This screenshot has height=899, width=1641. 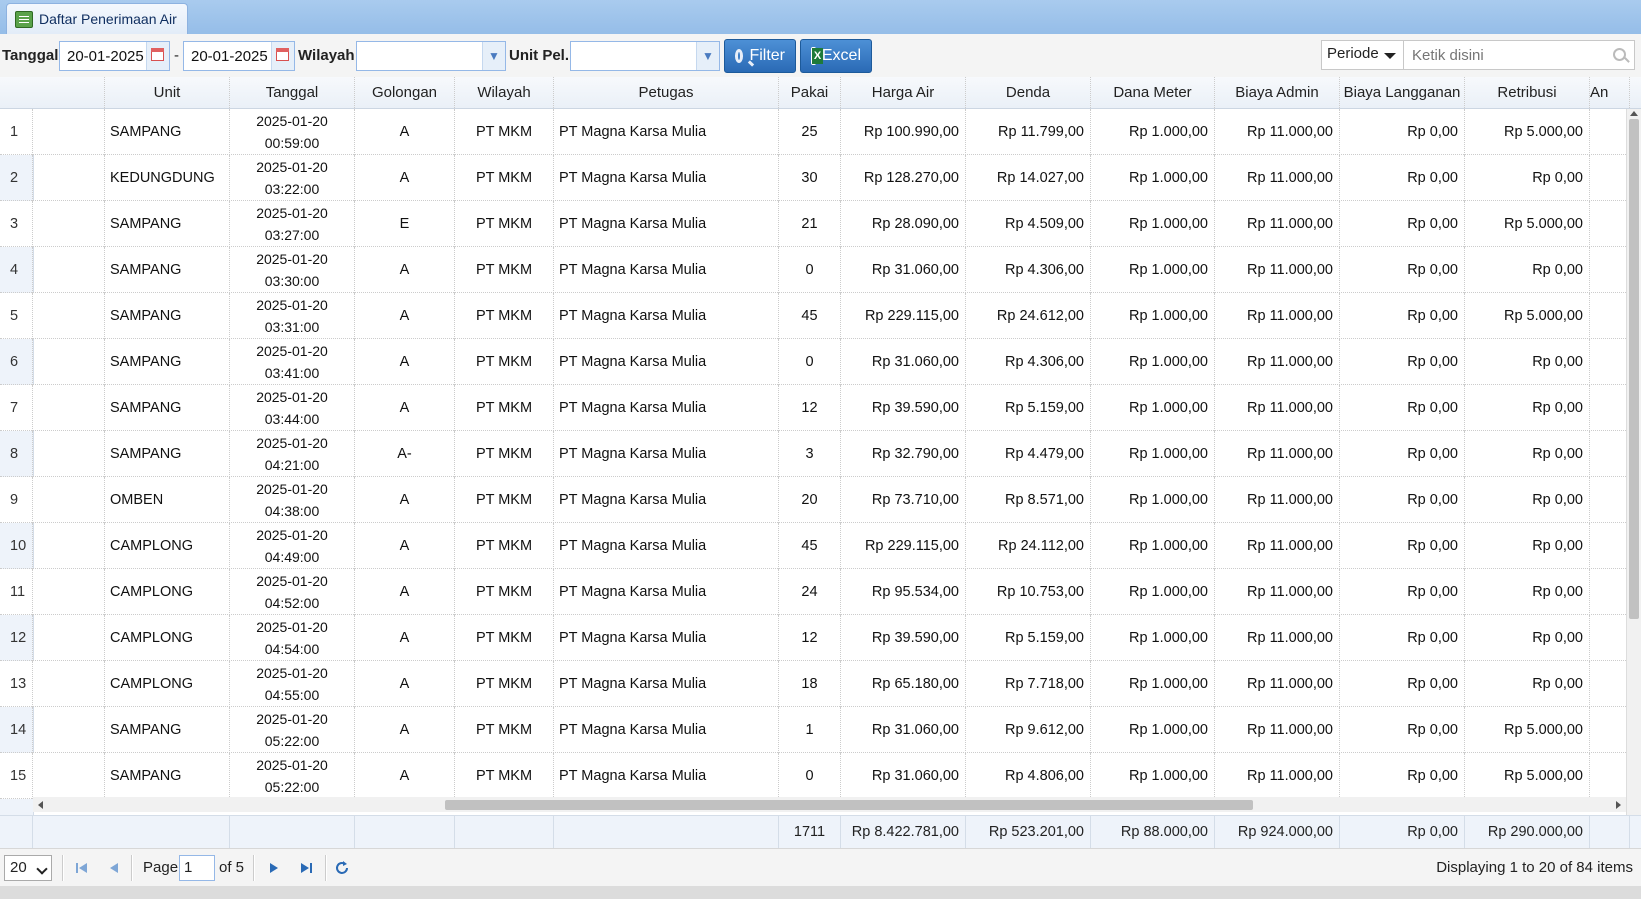 What do you see at coordinates (82, 868) in the screenshot?
I see `first-page-icon` at bounding box center [82, 868].